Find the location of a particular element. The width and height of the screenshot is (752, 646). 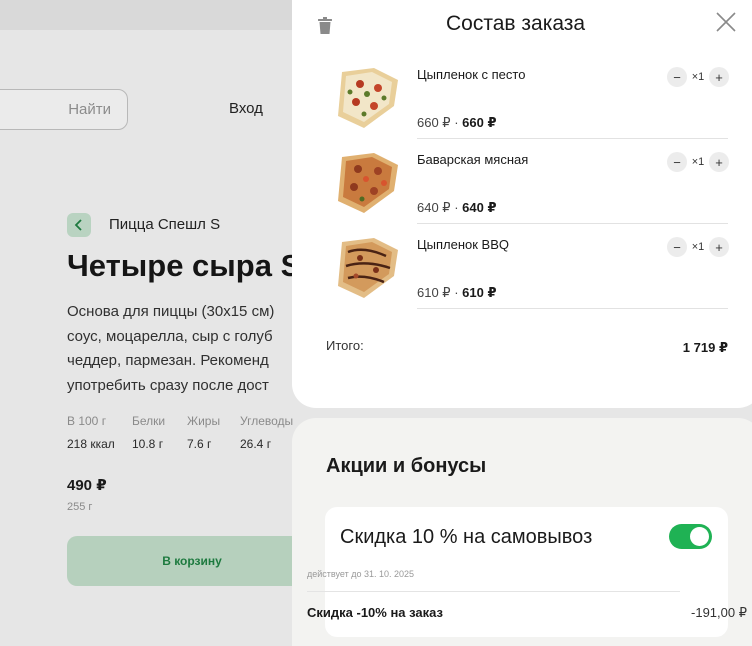

toggle-knob is located at coordinates (699, 536).